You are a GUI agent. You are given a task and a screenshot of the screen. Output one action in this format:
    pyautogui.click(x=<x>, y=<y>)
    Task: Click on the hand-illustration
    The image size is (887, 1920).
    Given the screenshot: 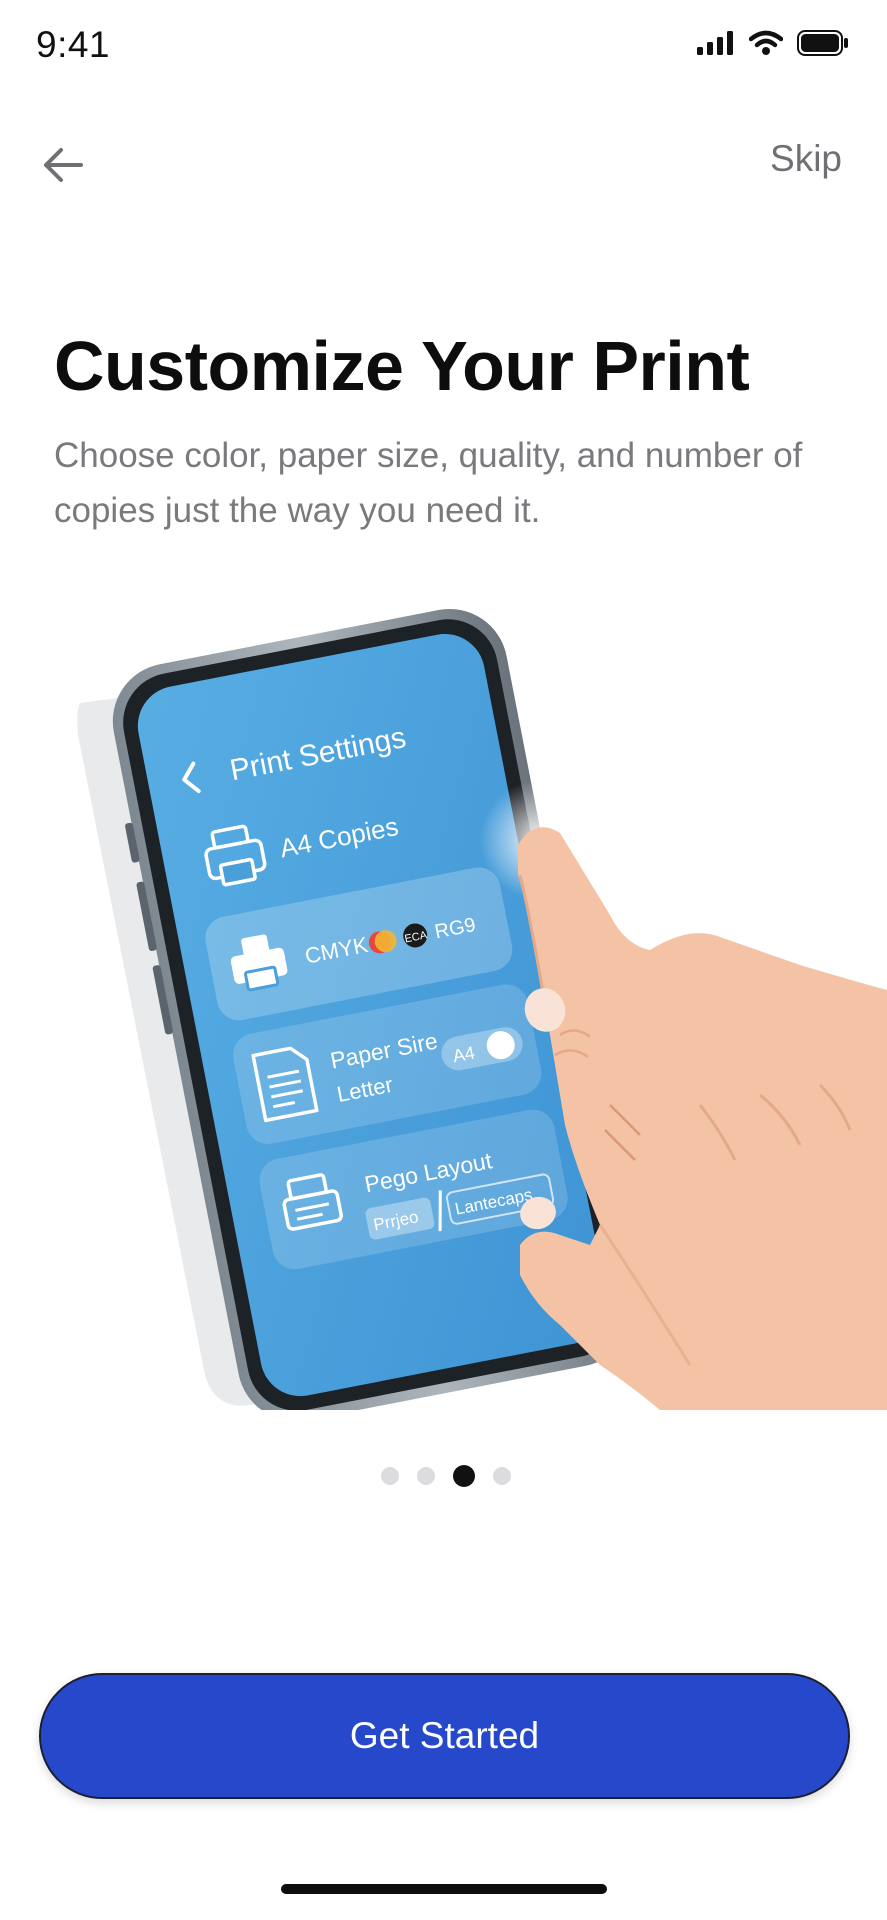 What is the action you would take?
    pyautogui.click(x=702, y=1118)
    